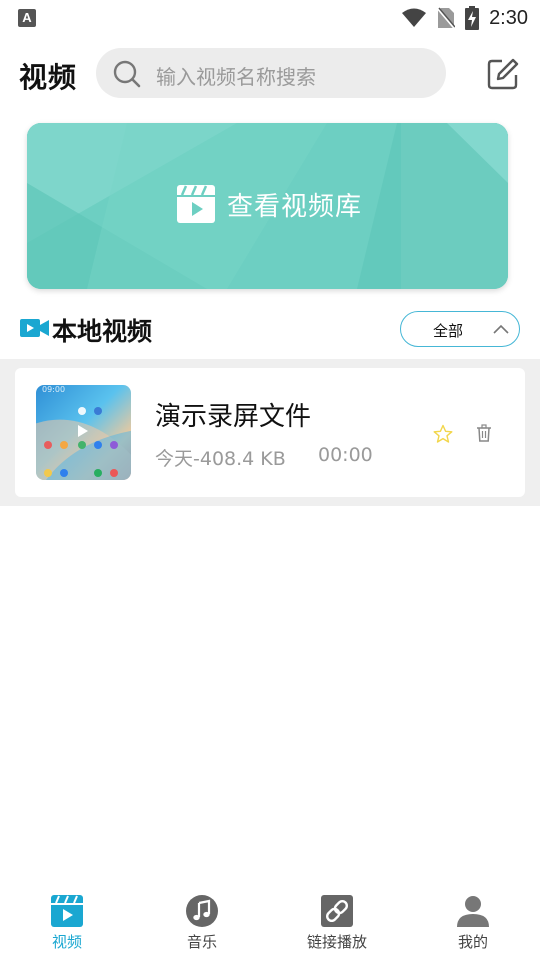 The image size is (540, 960). I want to click on search-placeholder: 输入视频名称搜索, so click(236, 77).